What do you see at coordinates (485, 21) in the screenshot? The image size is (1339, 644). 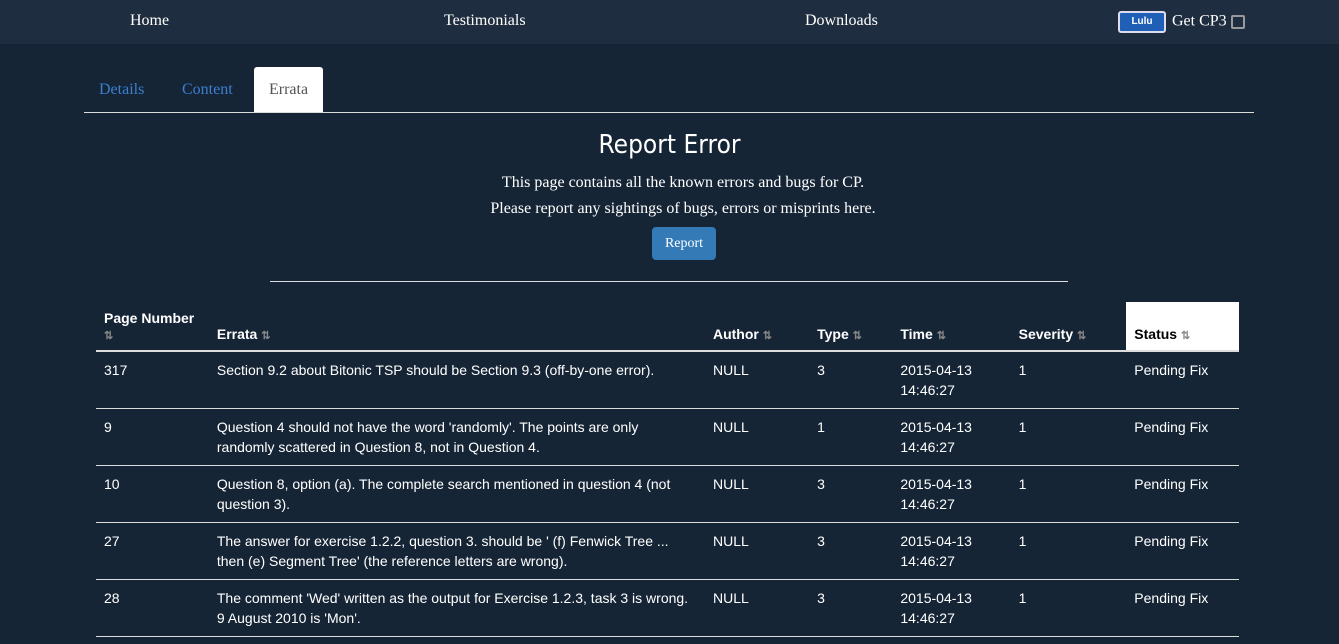 I see `nav-testimonials: Testimonials` at bounding box center [485, 21].